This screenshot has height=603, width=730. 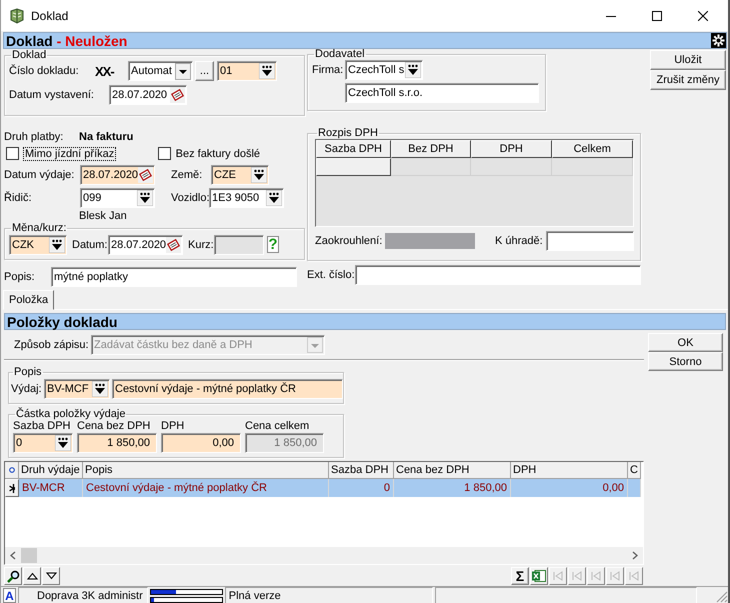 I want to click on previous-record-button, so click(x=577, y=576).